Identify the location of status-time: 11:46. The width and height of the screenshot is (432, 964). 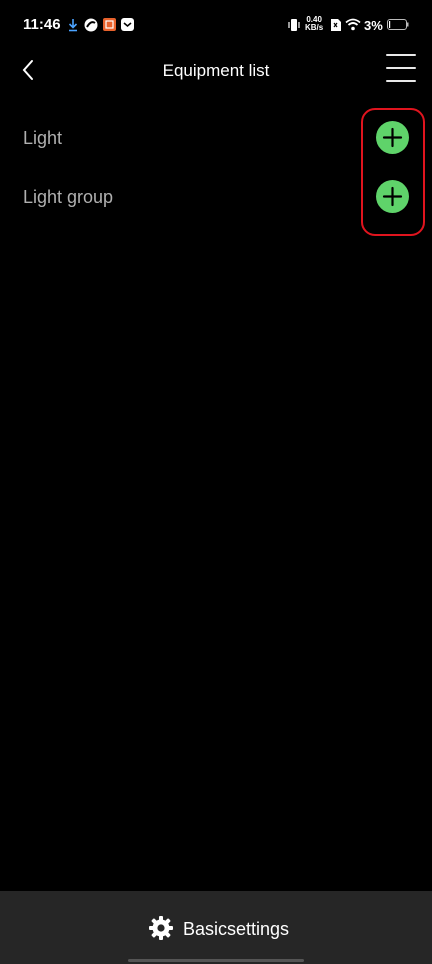
(42, 24).